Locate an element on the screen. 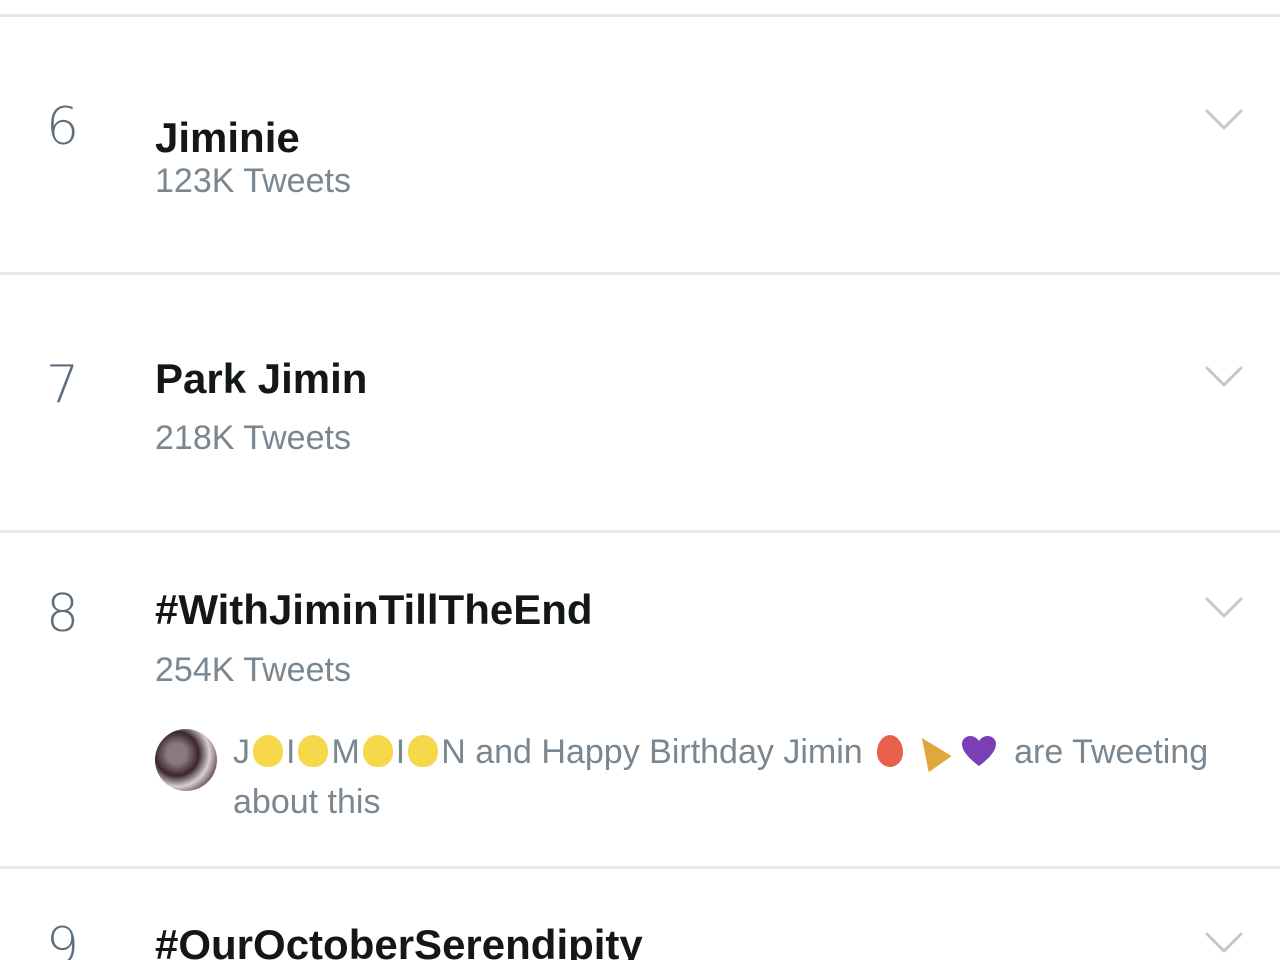 This screenshot has width=1280, height=960. trend-name: #OurOctoberSerendipity is located at coordinates (399, 940).